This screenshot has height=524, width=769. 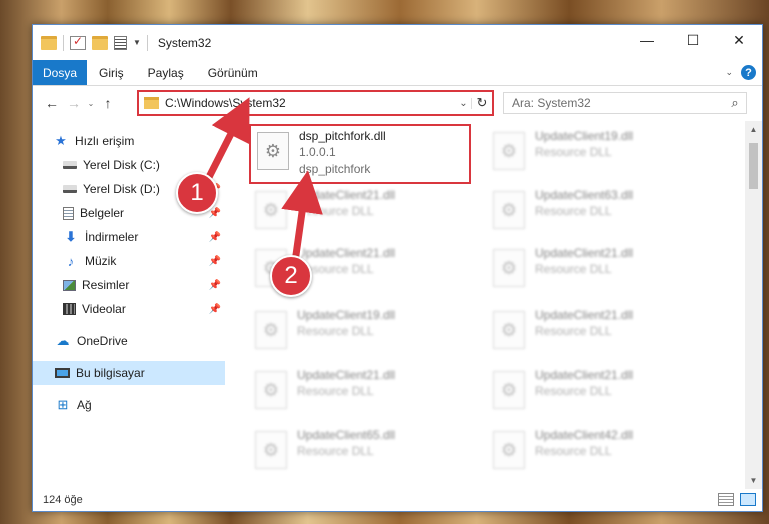 I want to click on file-item: ⚙ UpdateClient65.dll Resource DLL, so click(x=359, y=454).